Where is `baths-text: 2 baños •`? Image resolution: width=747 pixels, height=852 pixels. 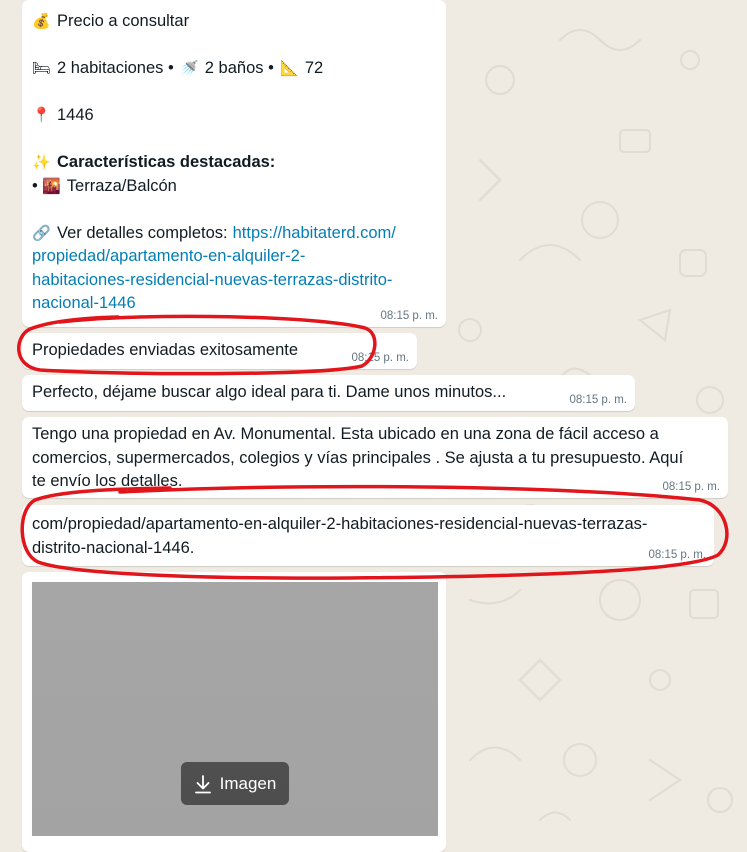 baths-text: 2 baños • is located at coordinates (239, 68).